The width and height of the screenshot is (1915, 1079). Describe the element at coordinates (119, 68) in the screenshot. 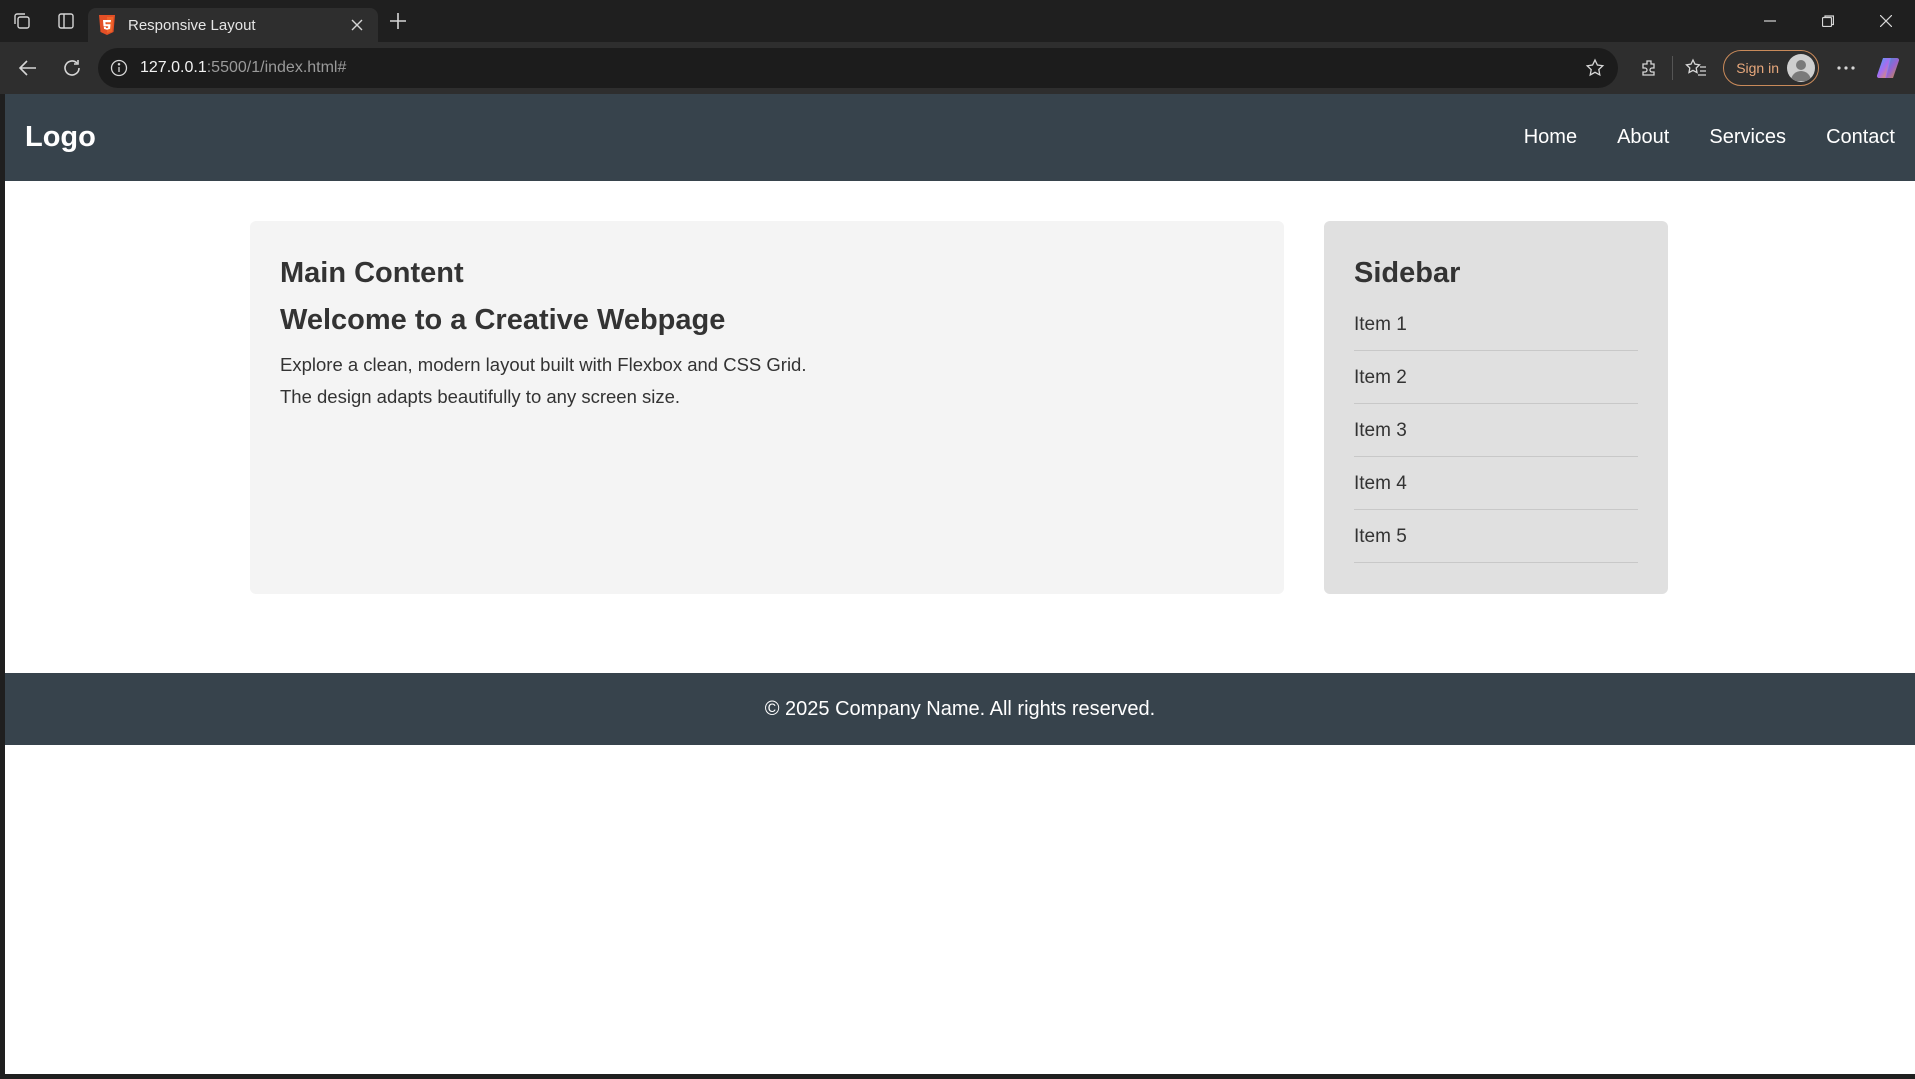

I see `site-info-icon` at that location.